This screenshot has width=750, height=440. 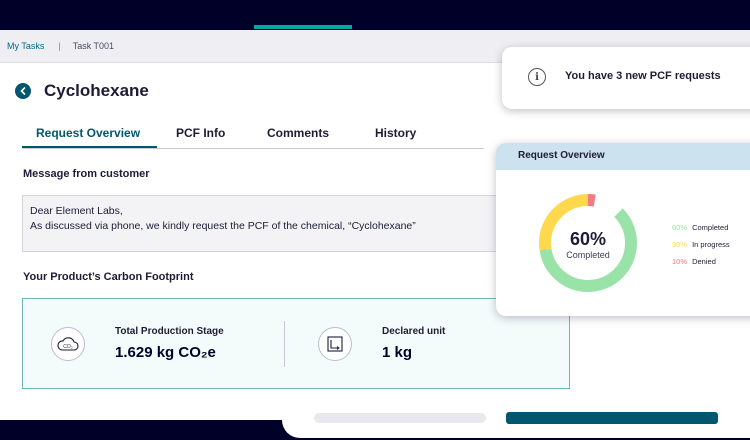 I want to click on co2-cloud-icon: CO₂, so click(x=68, y=344).